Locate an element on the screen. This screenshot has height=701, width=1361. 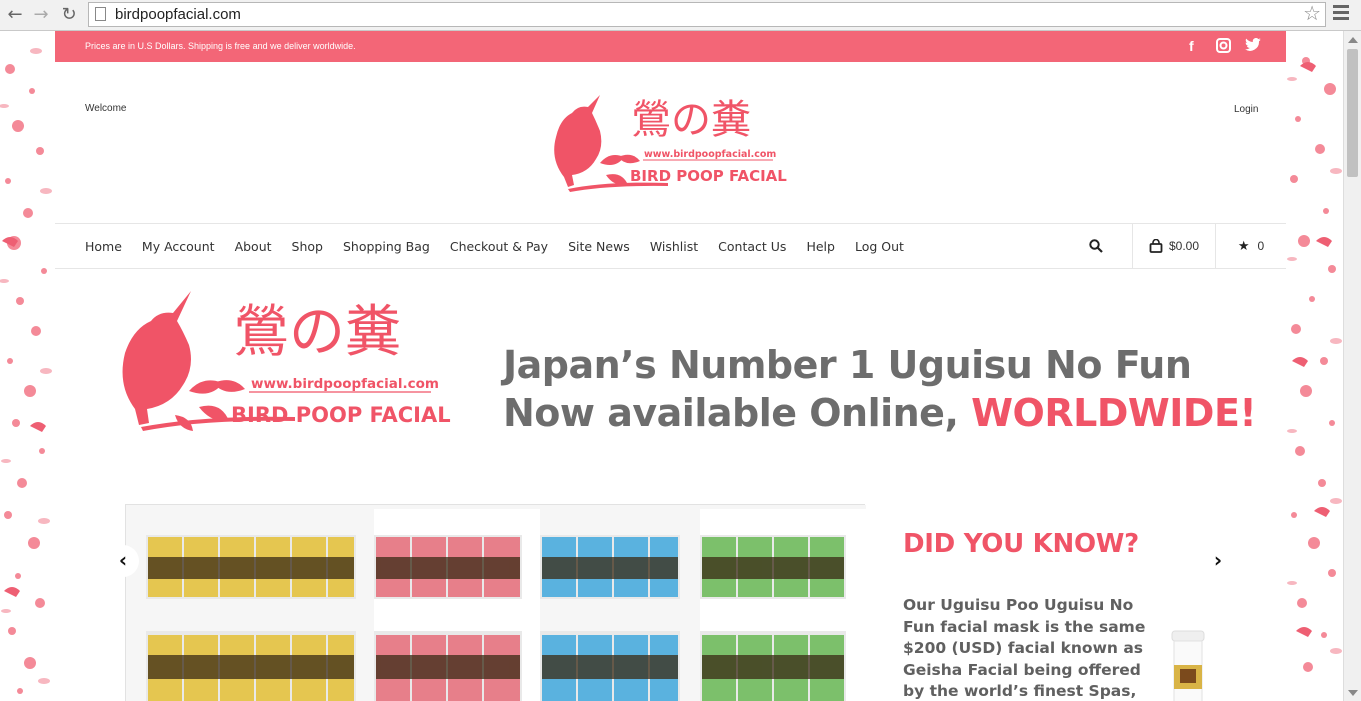
logo-url: www.birdpoopfacial.com is located at coordinates (710, 154).